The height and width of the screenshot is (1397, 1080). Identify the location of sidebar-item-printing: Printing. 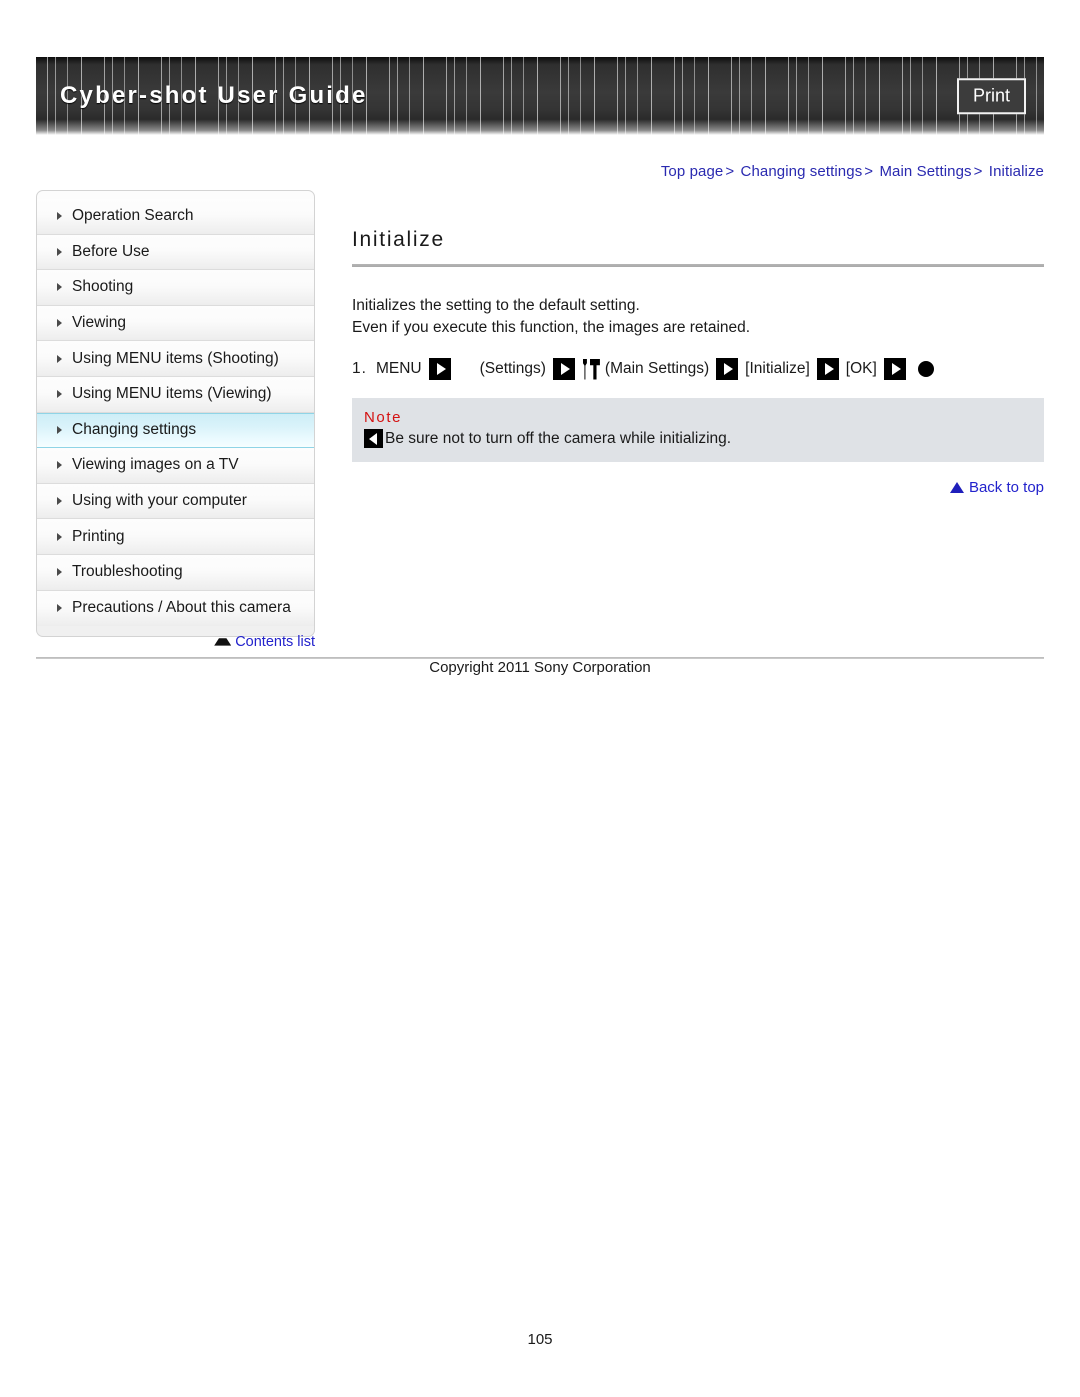
(175, 537).